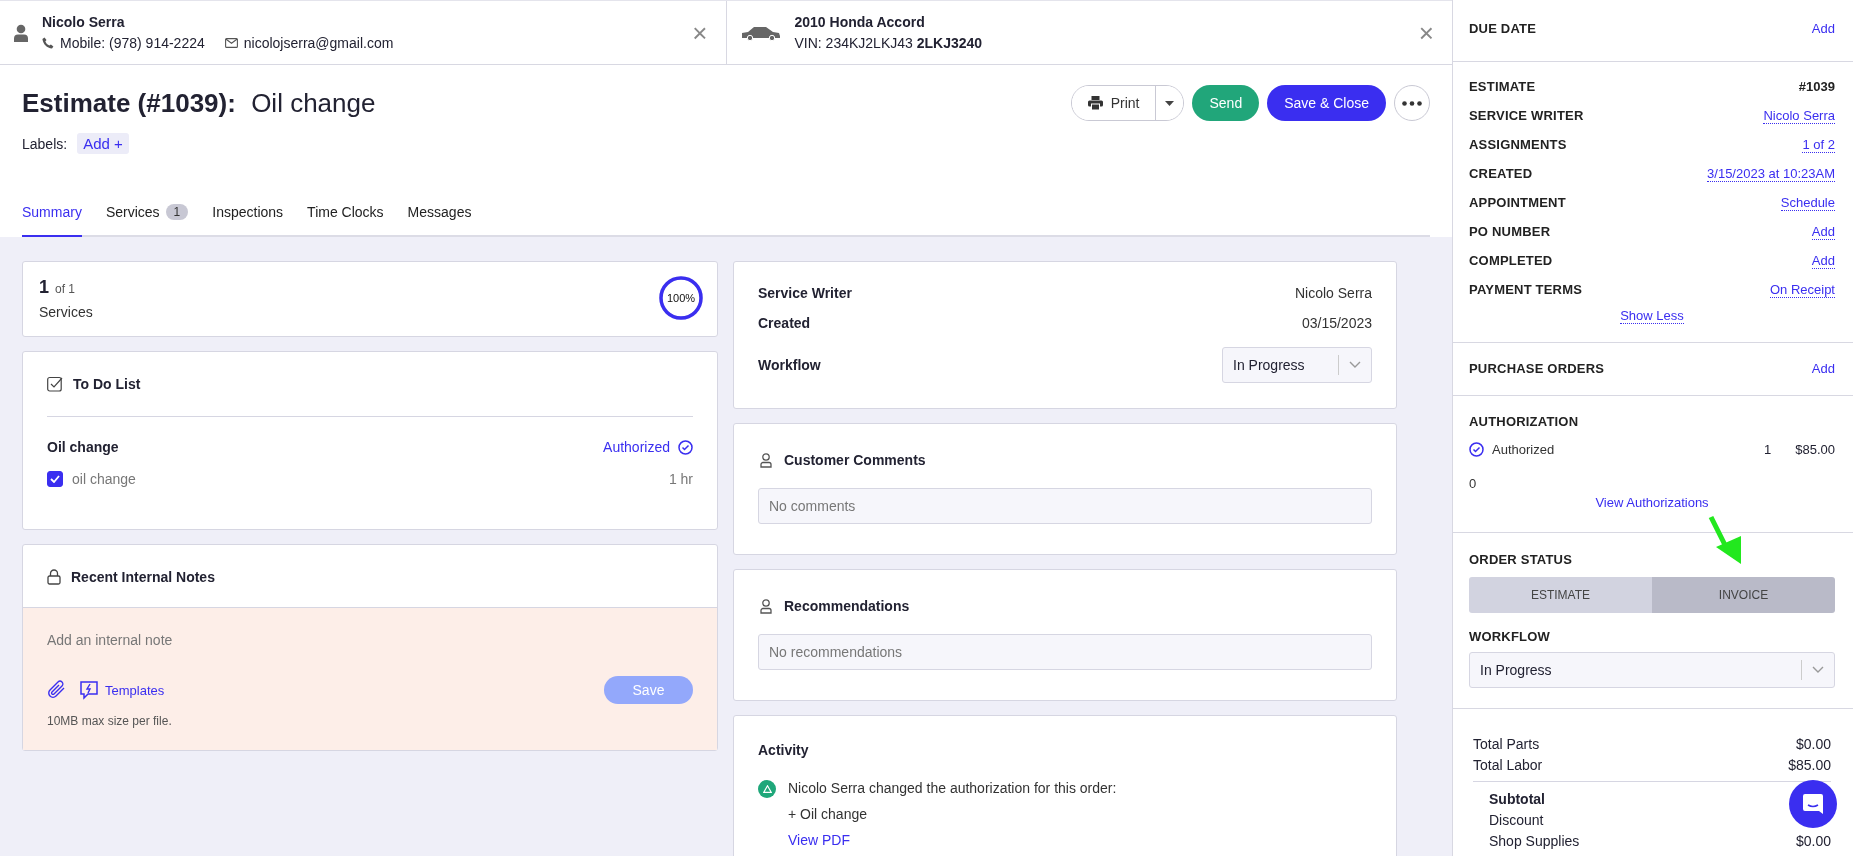 Image resolution: width=1853 pixels, height=856 pixels. I want to click on show-less-link: Show Less, so click(1652, 316).